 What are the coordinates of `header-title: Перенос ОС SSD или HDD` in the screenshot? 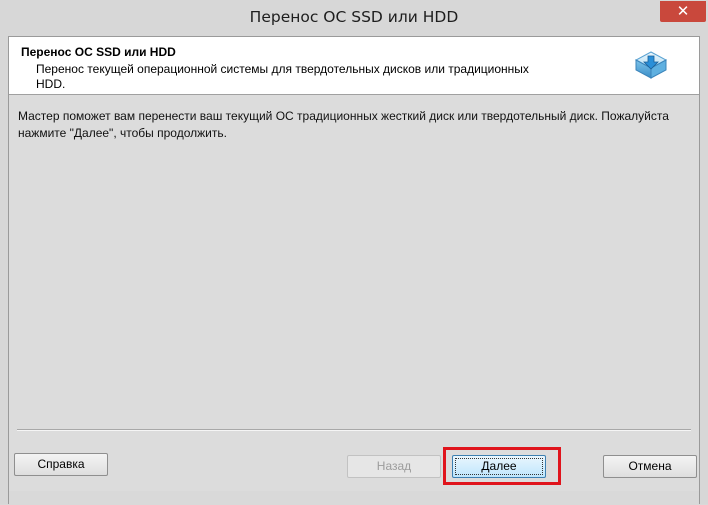 It's located at (98, 52).